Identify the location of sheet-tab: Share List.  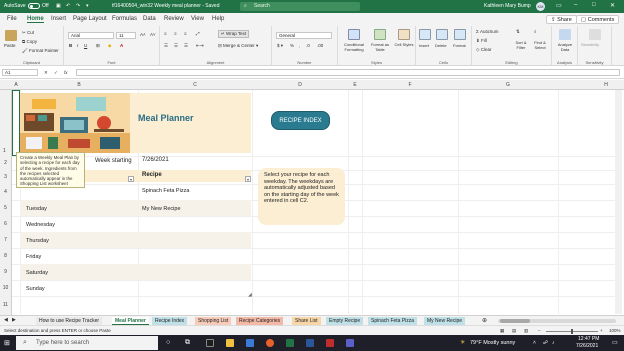
(306, 321).